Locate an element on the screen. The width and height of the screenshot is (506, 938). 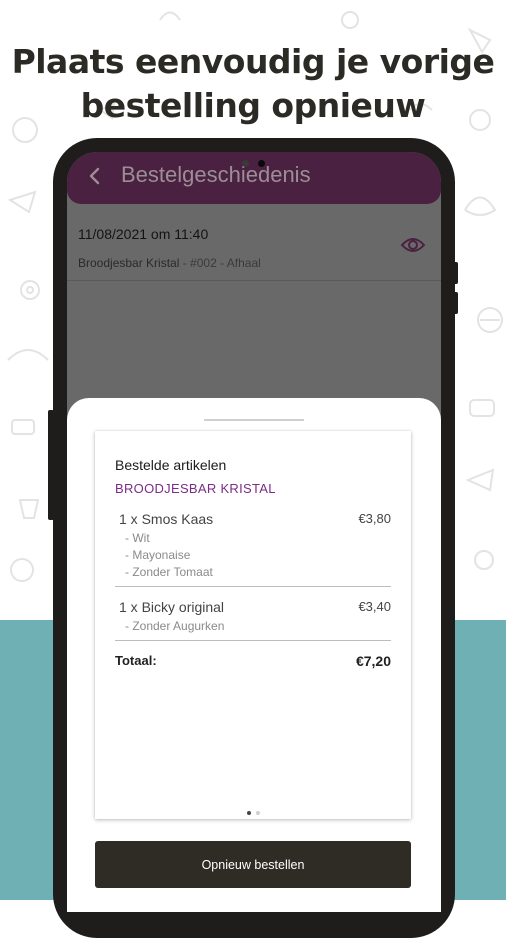
sheet-drag-handle is located at coordinates (254, 420).